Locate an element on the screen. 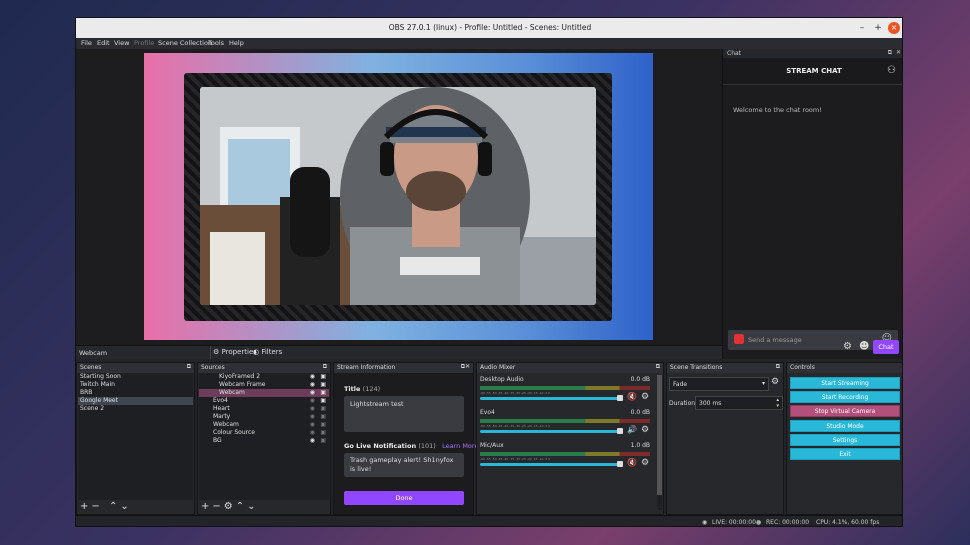 The width and height of the screenshot is (970, 545). menu-help: Help is located at coordinates (236, 43).